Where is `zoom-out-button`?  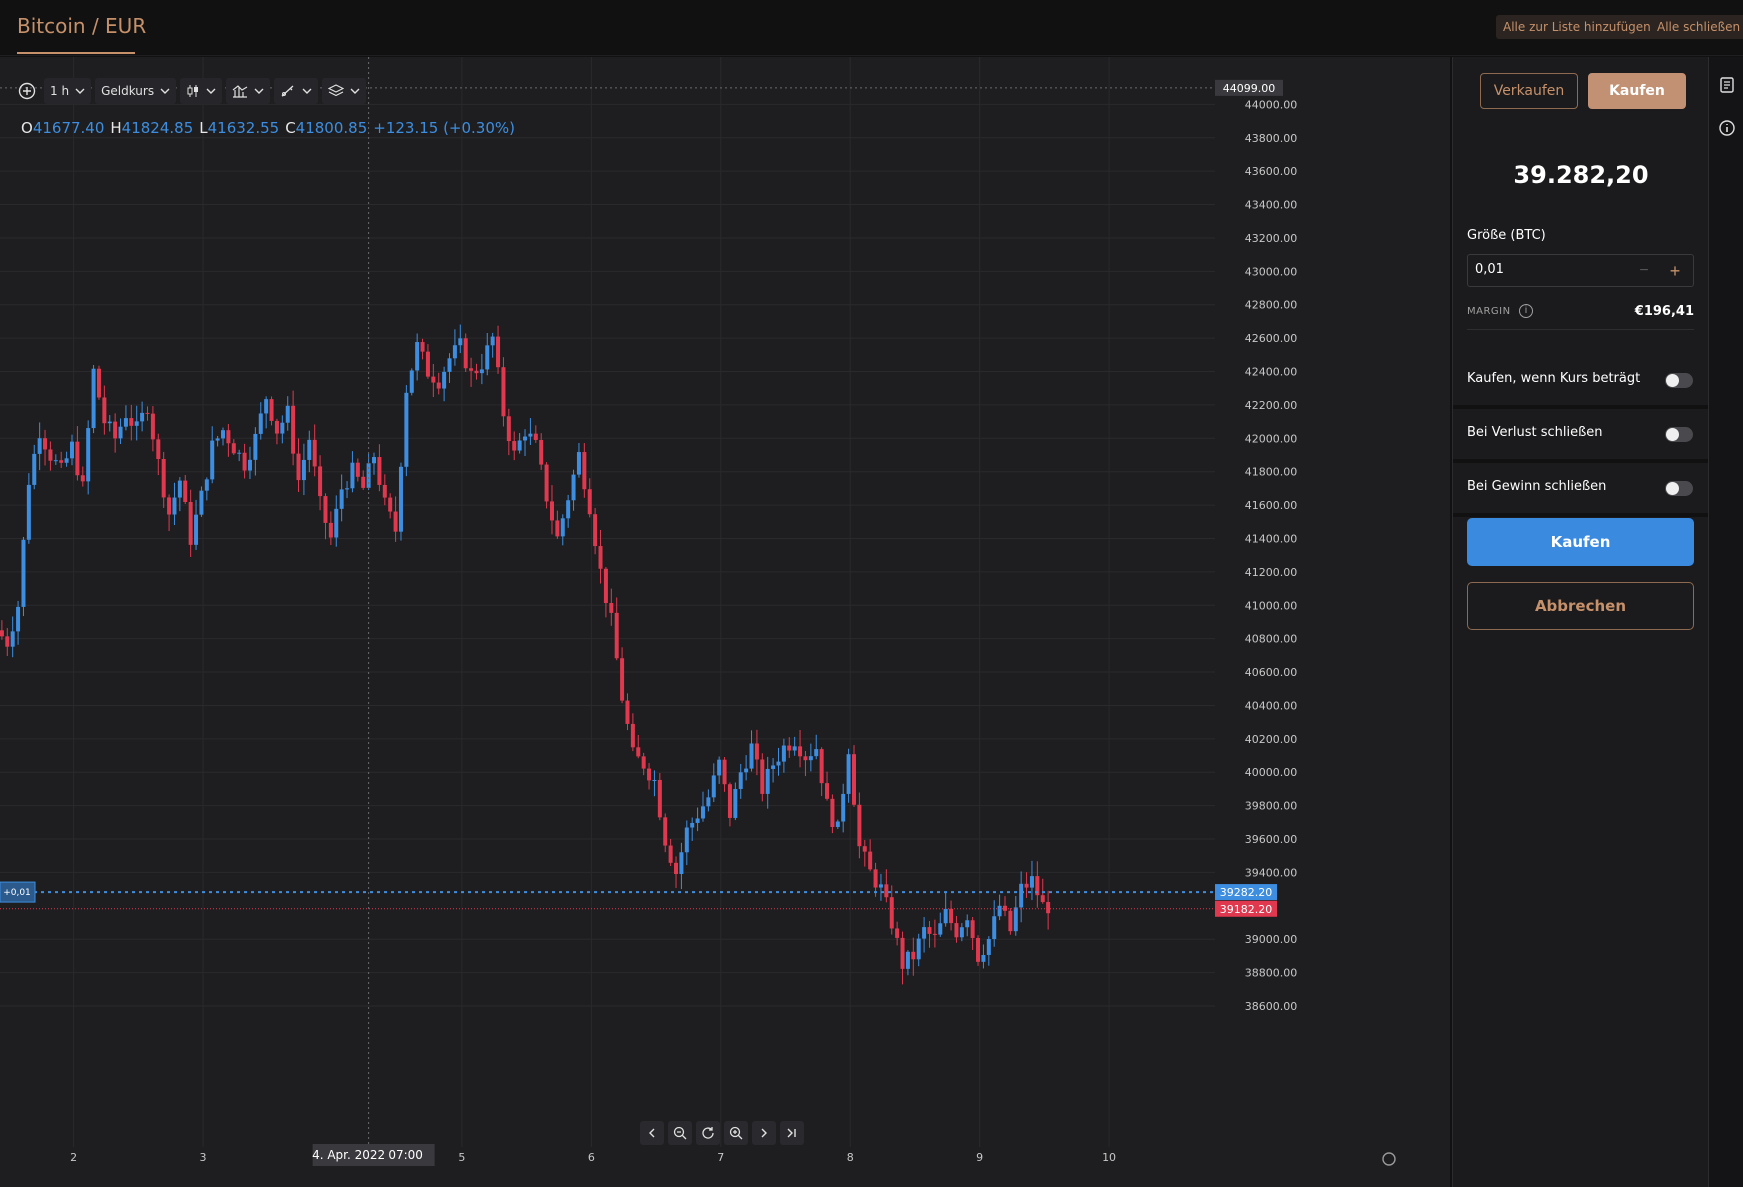
zoom-out-button is located at coordinates (680, 1133).